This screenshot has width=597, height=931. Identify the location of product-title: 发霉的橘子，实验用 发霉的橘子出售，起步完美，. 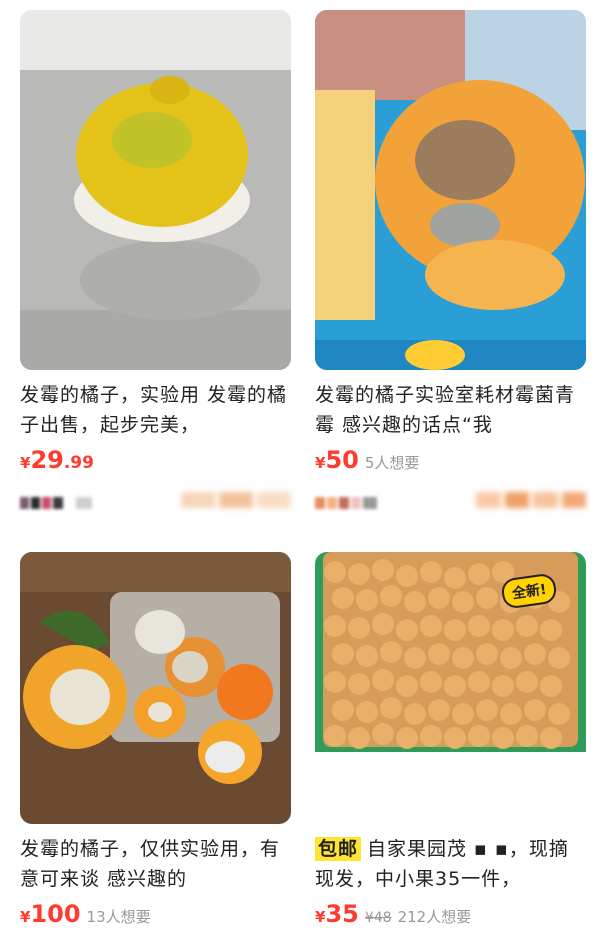
(155, 410).